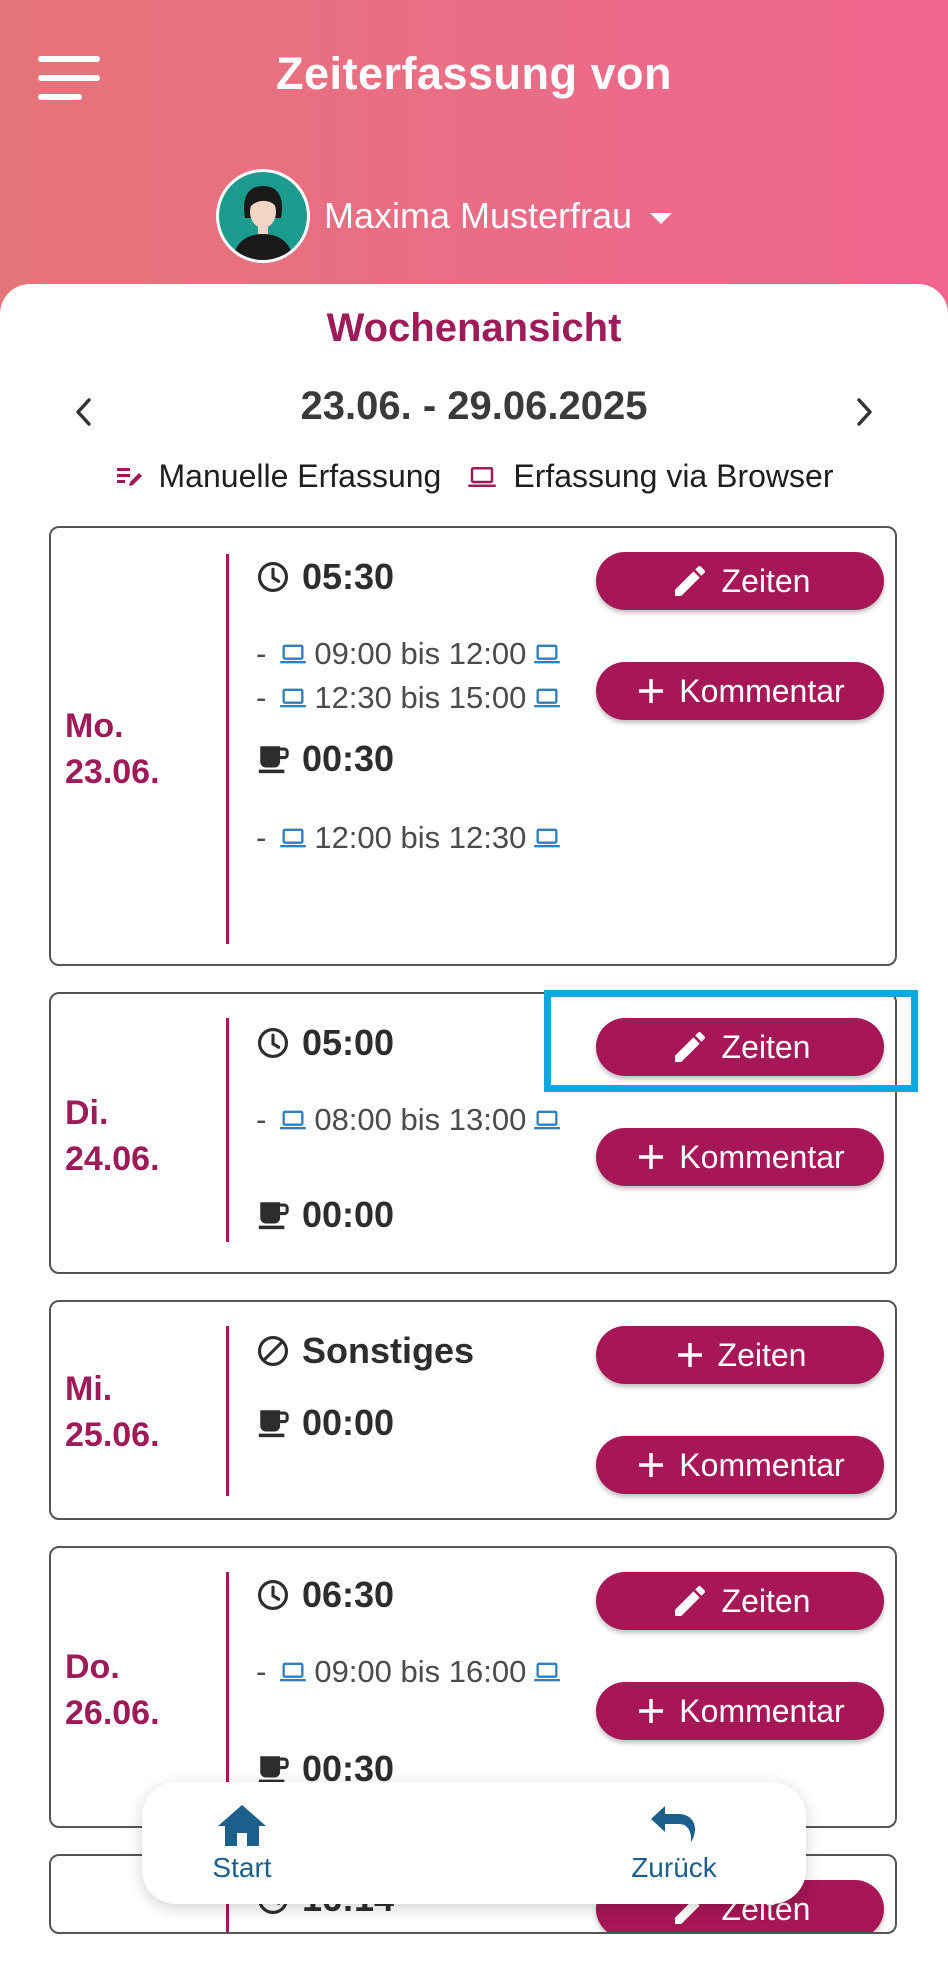 This screenshot has height=1984, width=948. I want to click on work-total: 06:30, so click(325, 1595).